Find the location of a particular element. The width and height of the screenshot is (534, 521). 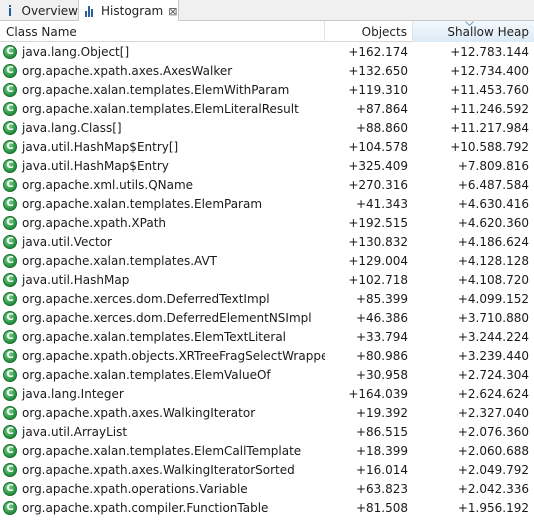

sort-descending-icon is located at coordinates (469, 23).